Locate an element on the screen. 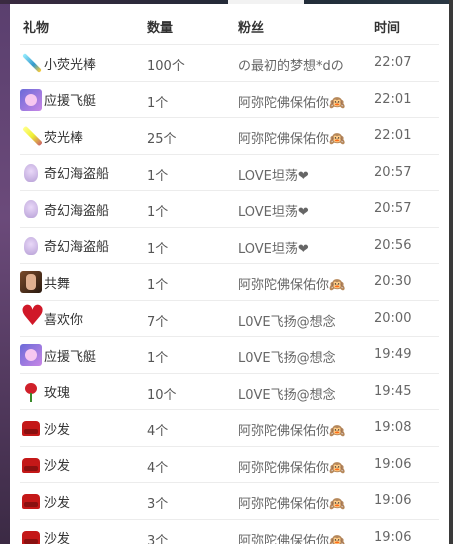  table-row: 应援飞艇 1个 阿弥陀佛保佑你🙉 22:01 is located at coordinates (229, 99).